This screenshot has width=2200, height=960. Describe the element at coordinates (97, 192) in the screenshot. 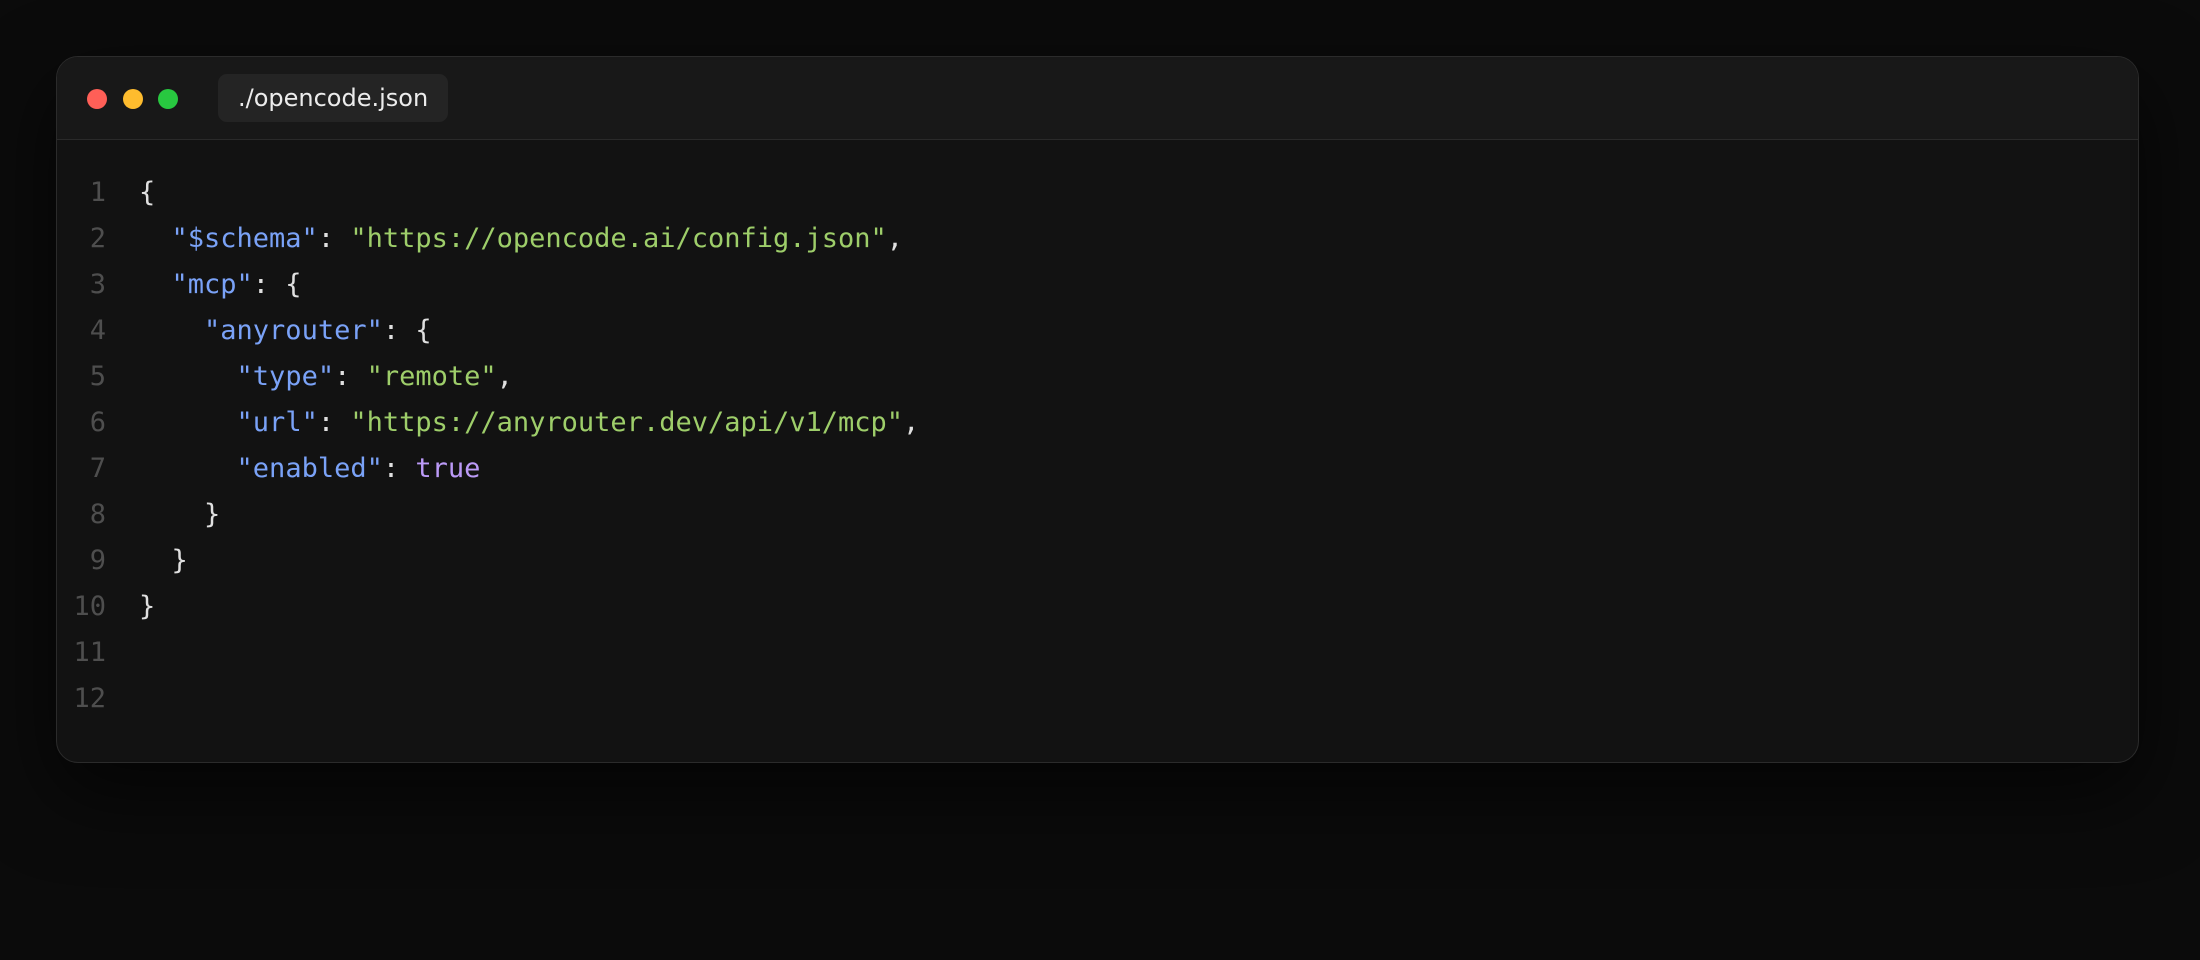

I see `line-number: 1` at that location.